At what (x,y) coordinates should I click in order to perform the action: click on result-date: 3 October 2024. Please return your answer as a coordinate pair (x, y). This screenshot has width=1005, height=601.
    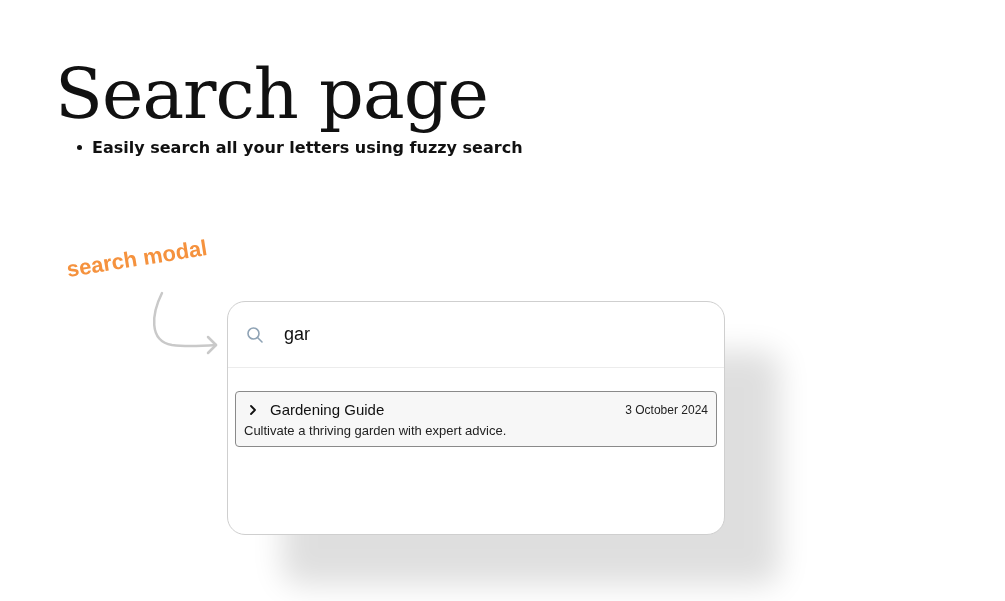
    Looking at the image, I should click on (666, 409).